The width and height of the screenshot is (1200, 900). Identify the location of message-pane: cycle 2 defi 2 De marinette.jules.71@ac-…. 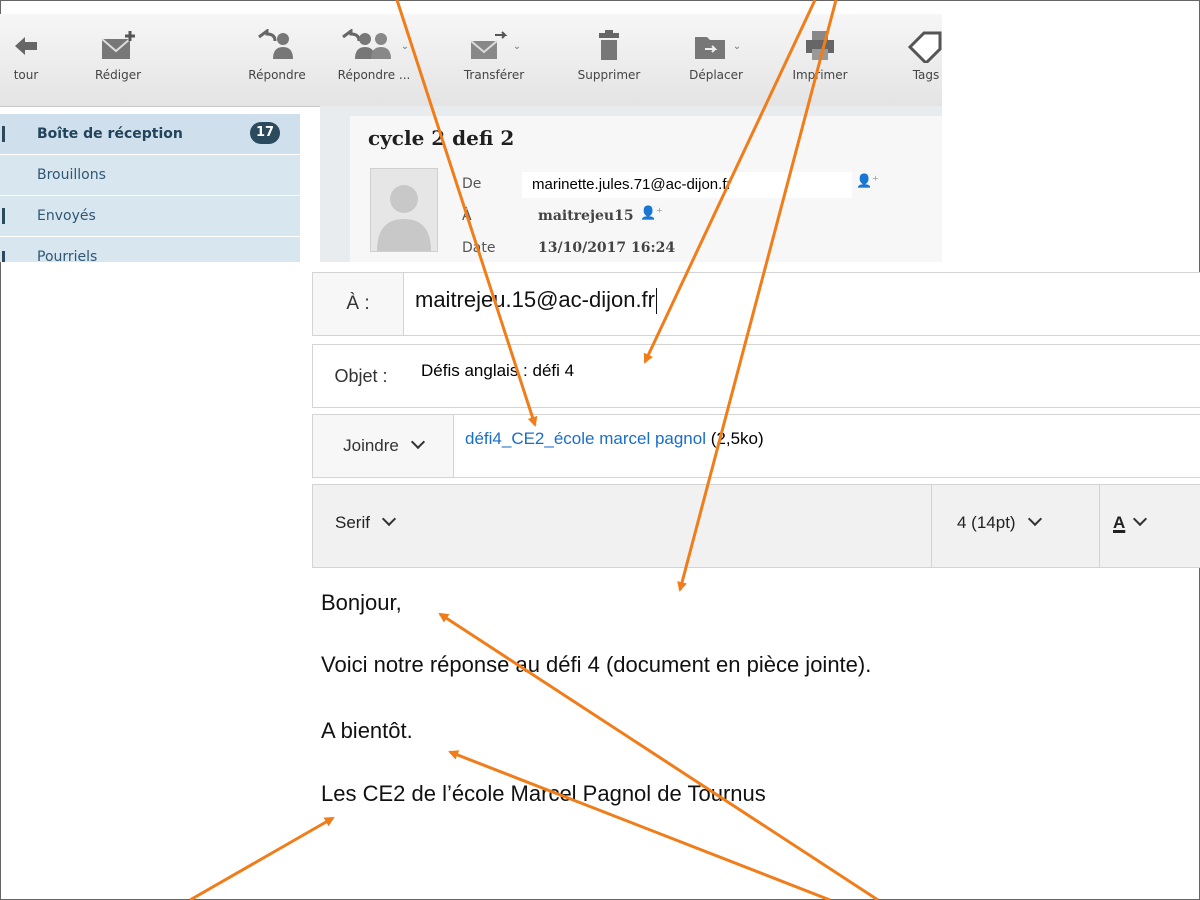
(631, 184).